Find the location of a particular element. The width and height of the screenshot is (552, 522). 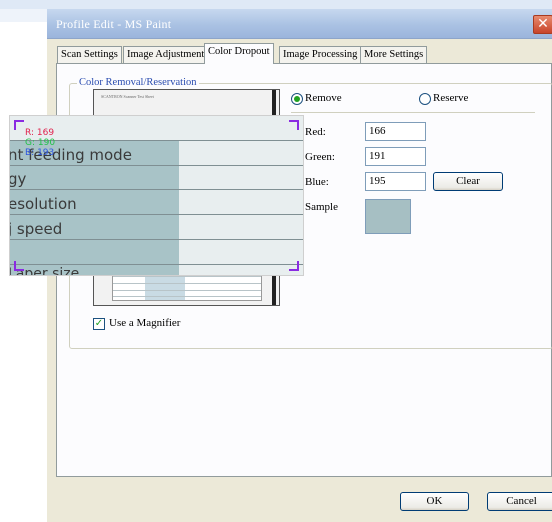

sample-label: Sample is located at coordinates (321, 207).